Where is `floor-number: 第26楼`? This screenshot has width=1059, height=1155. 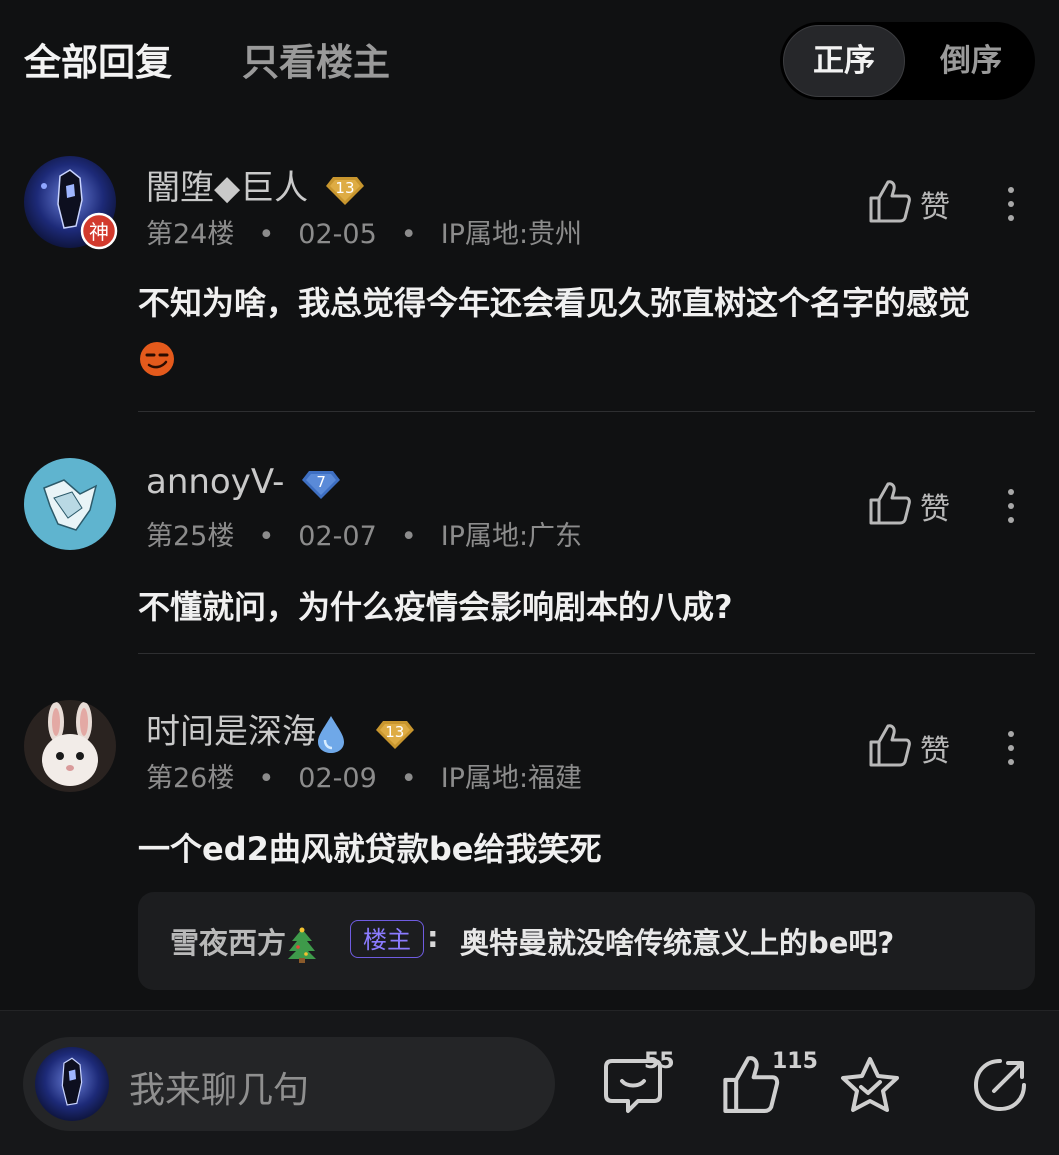 floor-number: 第26楼 is located at coordinates (190, 778).